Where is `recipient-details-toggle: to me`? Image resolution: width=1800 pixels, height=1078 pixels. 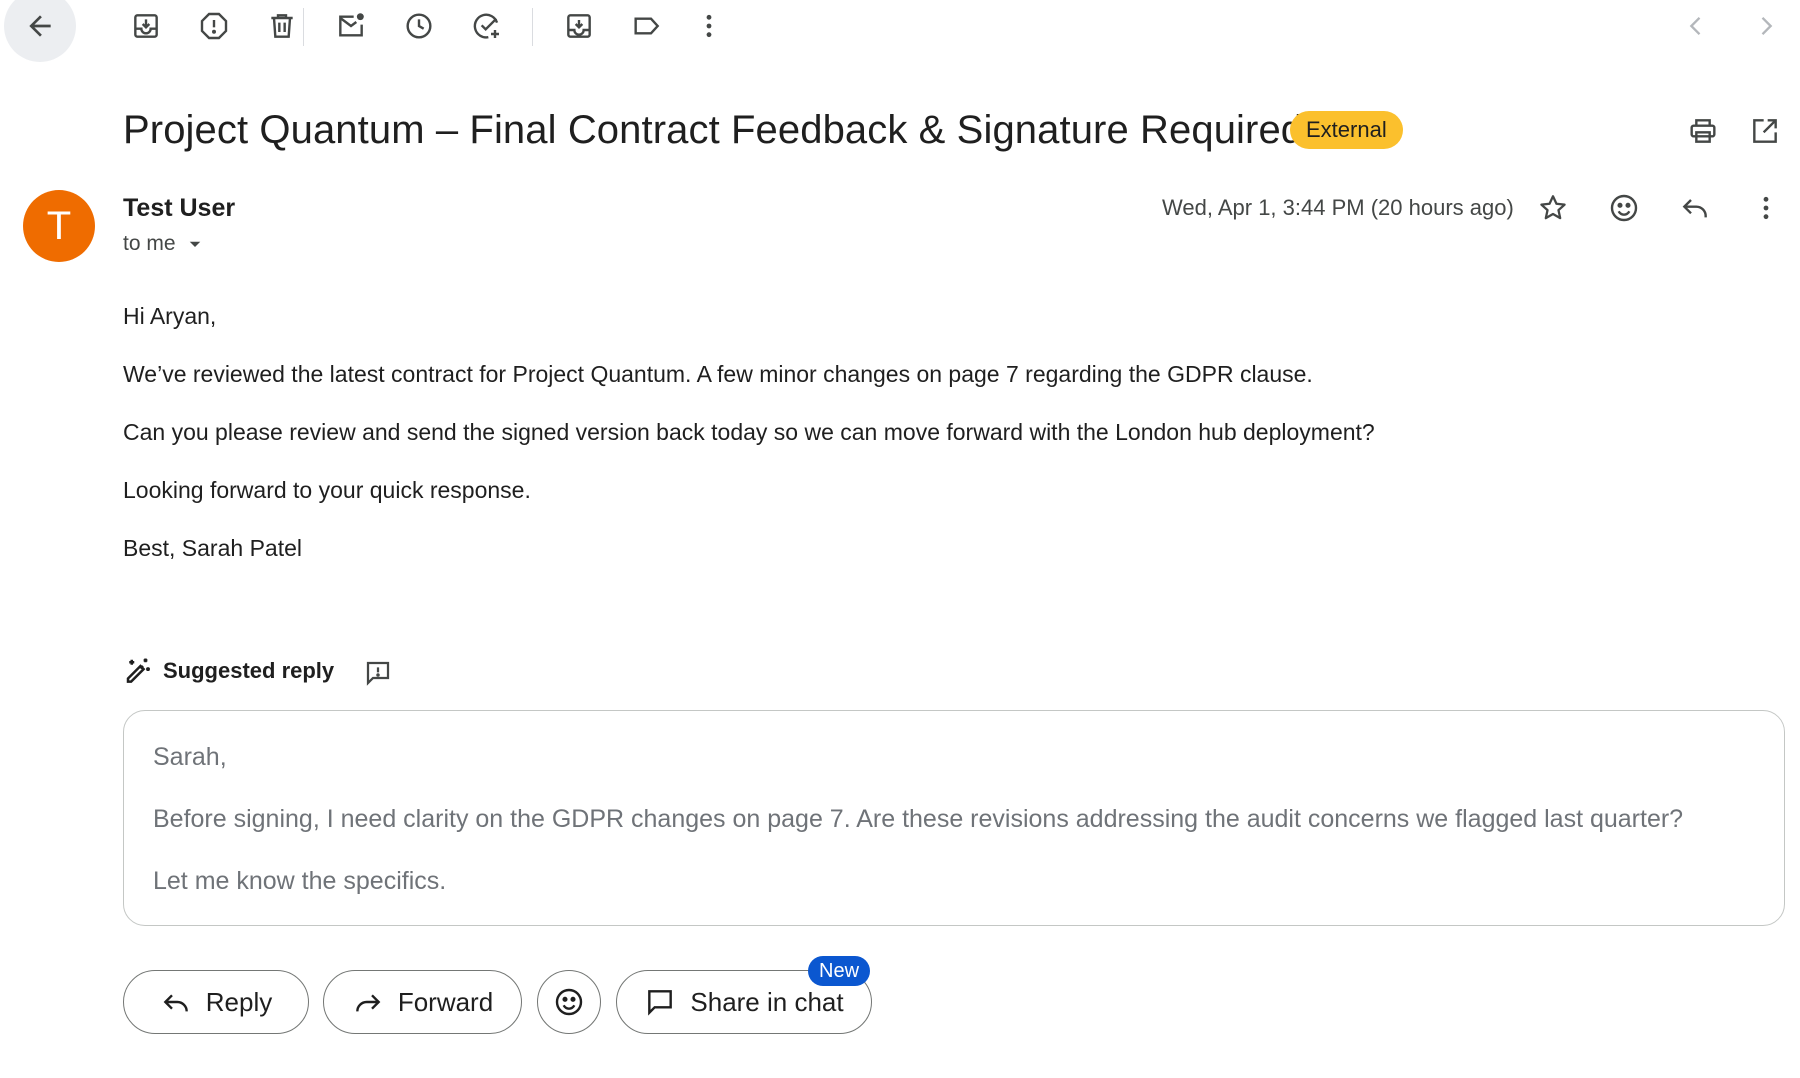
recipient-details-toggle: to me is located at coordinates (163, 244).